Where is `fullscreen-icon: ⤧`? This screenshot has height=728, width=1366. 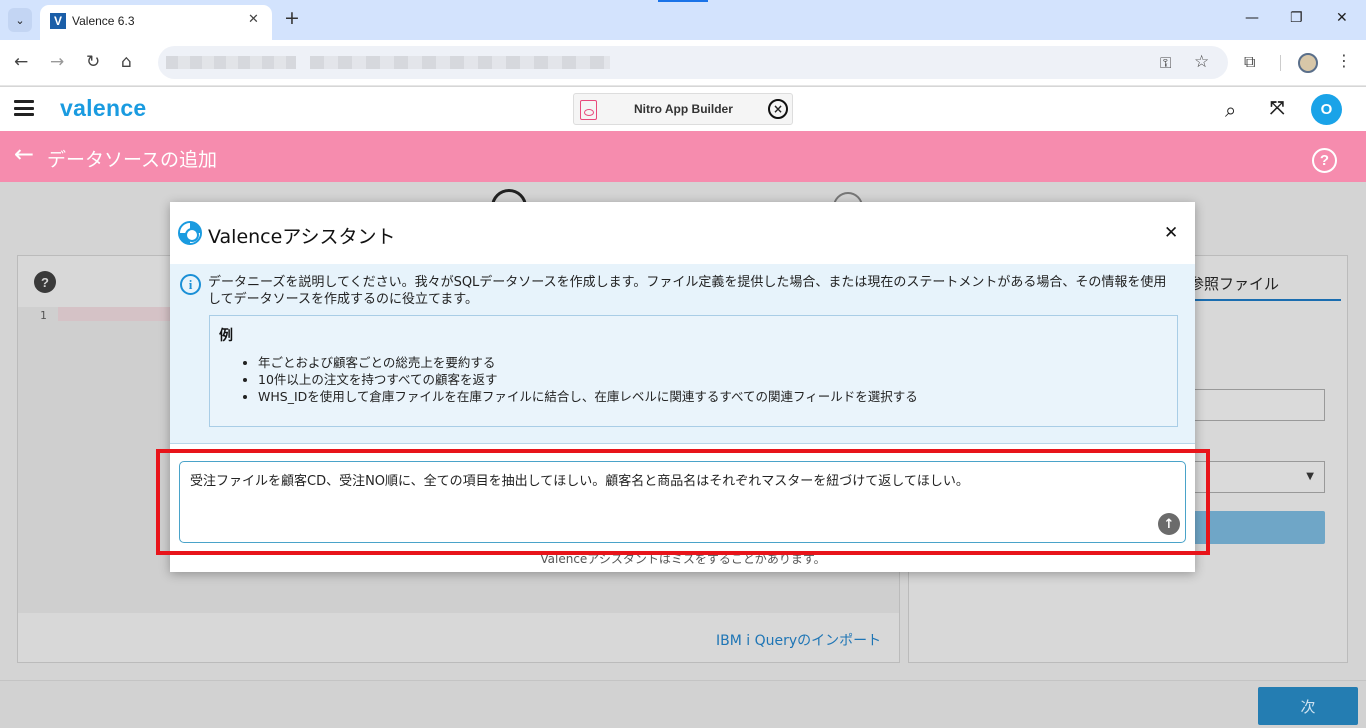 fullscreen-icon: ⤧ is located at coordinates (1277, 108).